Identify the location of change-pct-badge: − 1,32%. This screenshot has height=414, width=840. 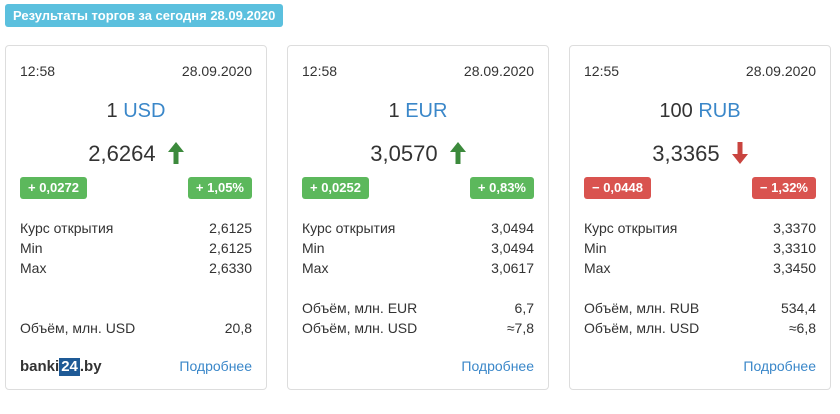
(783, 188).